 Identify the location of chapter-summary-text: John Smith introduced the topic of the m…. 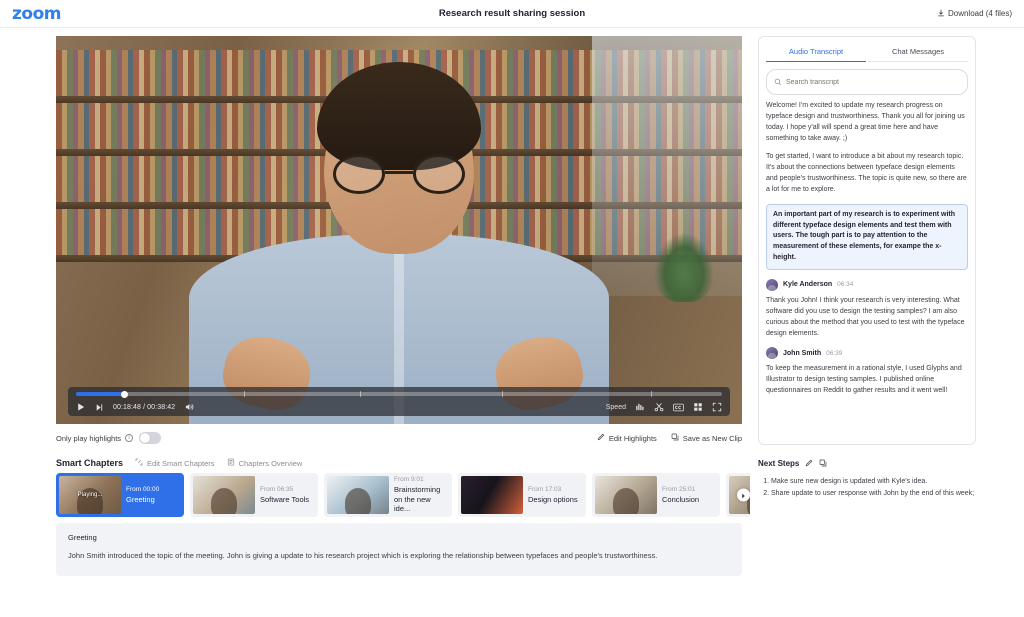
(363, 555).